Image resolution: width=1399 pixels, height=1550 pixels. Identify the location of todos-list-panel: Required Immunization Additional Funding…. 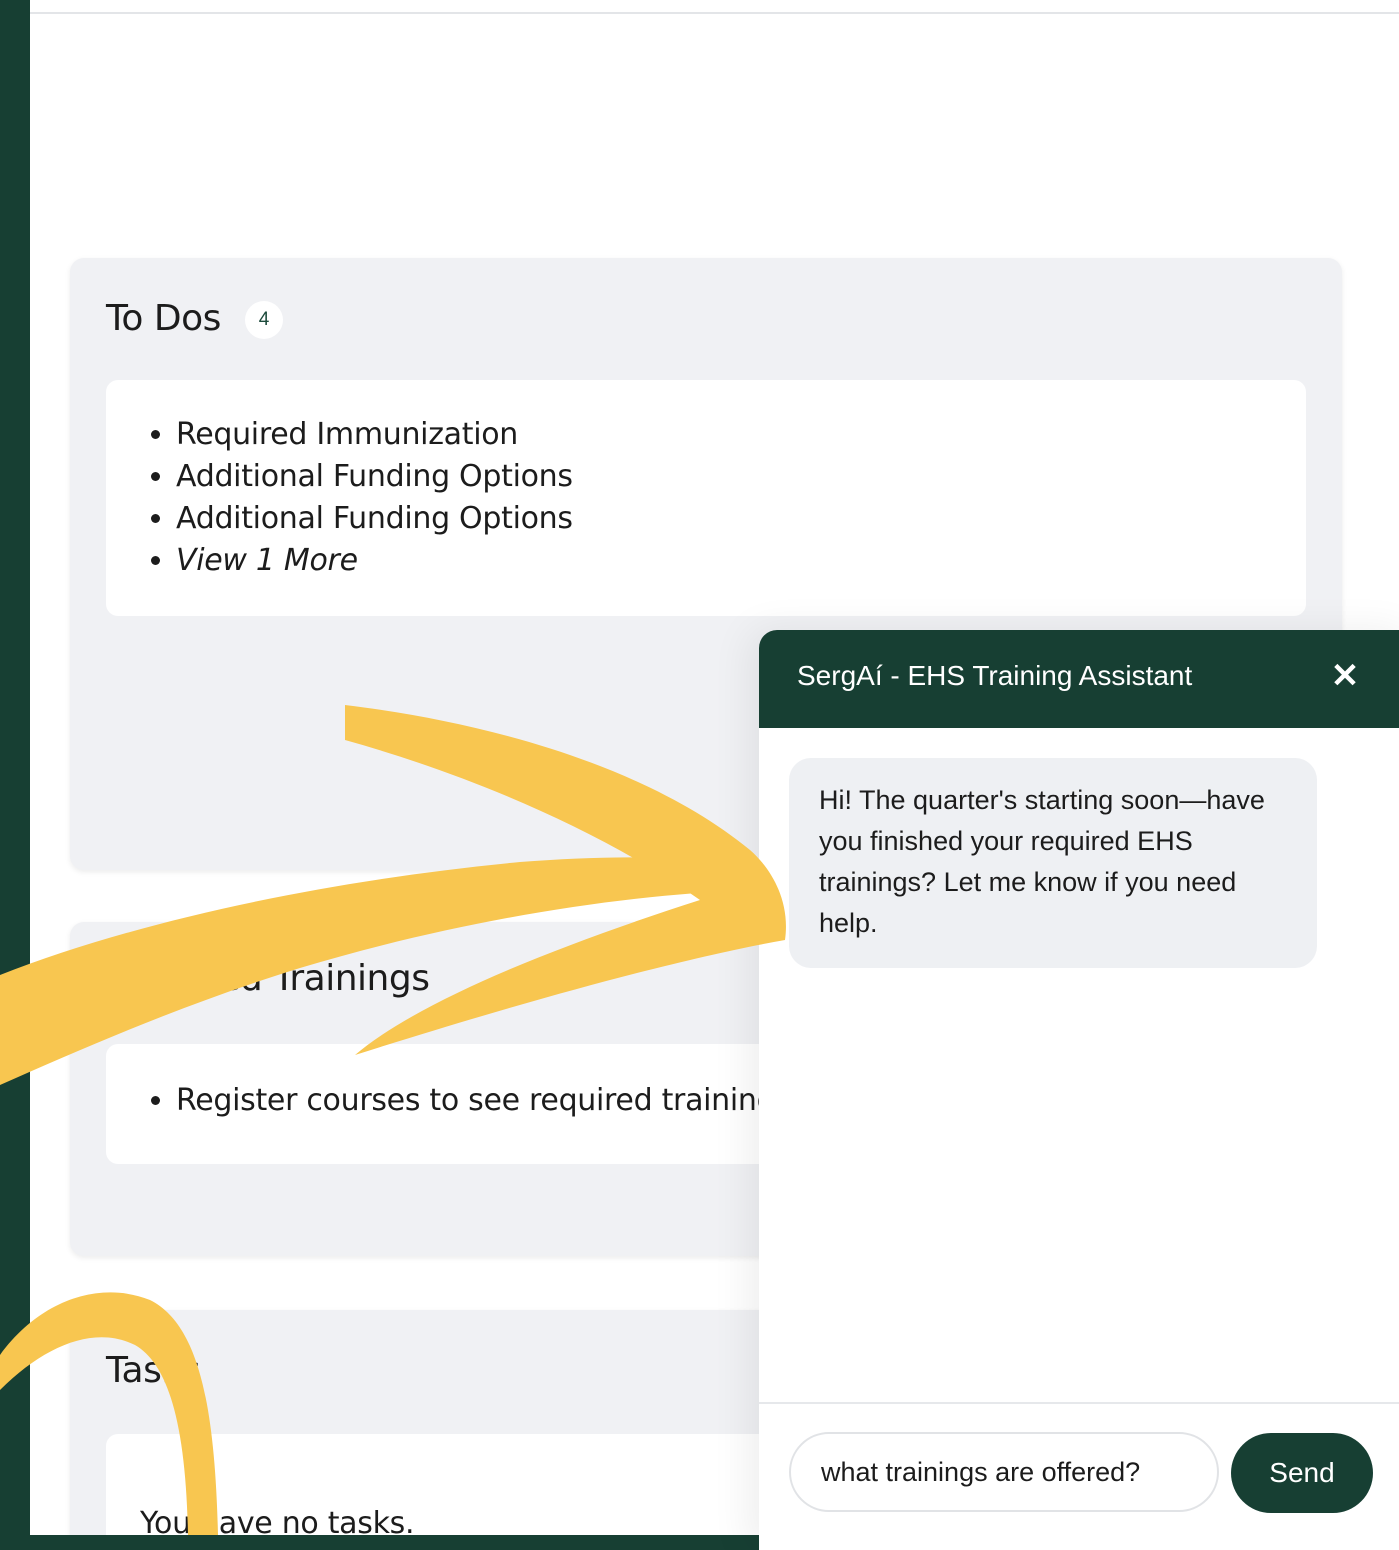
(706, 498).